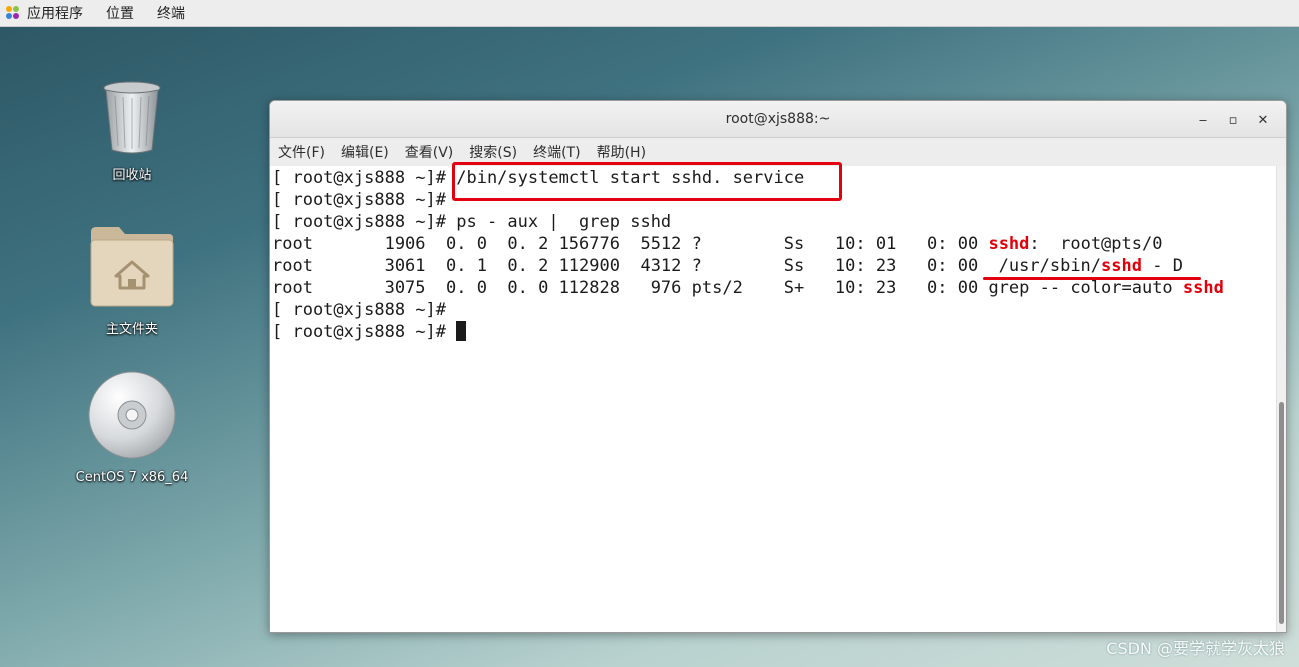 Image resolution: width=1299 pixels, height=667 pixels. Describe the element at coordinates (13, 13) in the screenshot. I see `applications-icon` at that location.